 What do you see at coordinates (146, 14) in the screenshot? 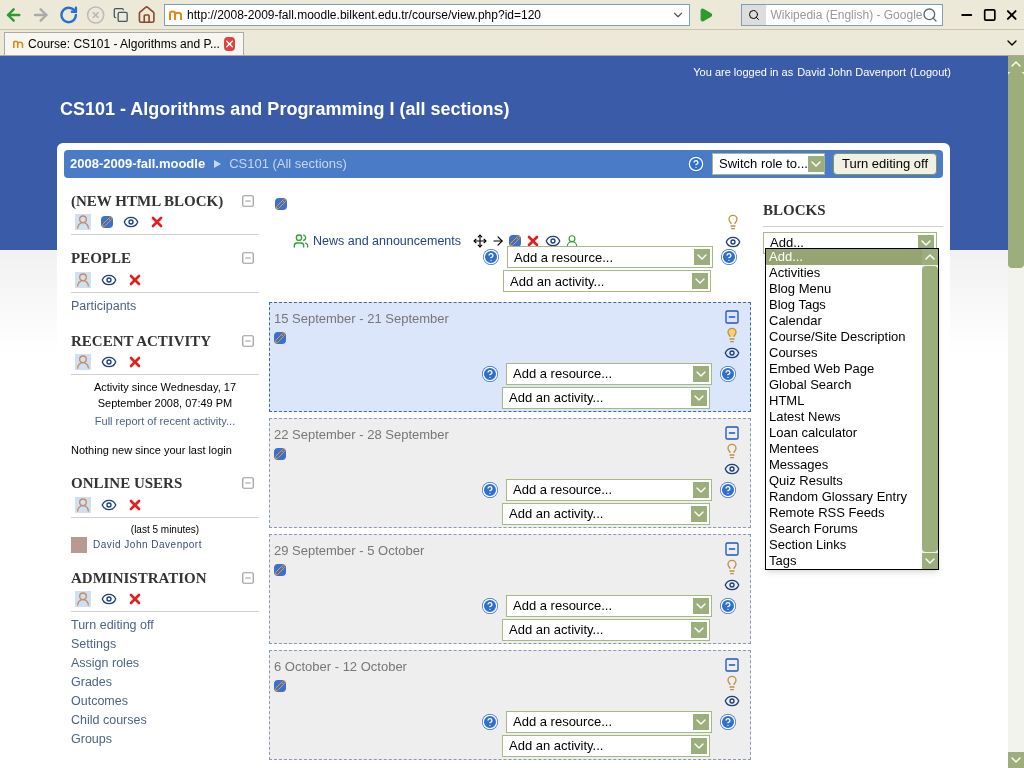
I see `home-icon` at bounding box center [146, 14].